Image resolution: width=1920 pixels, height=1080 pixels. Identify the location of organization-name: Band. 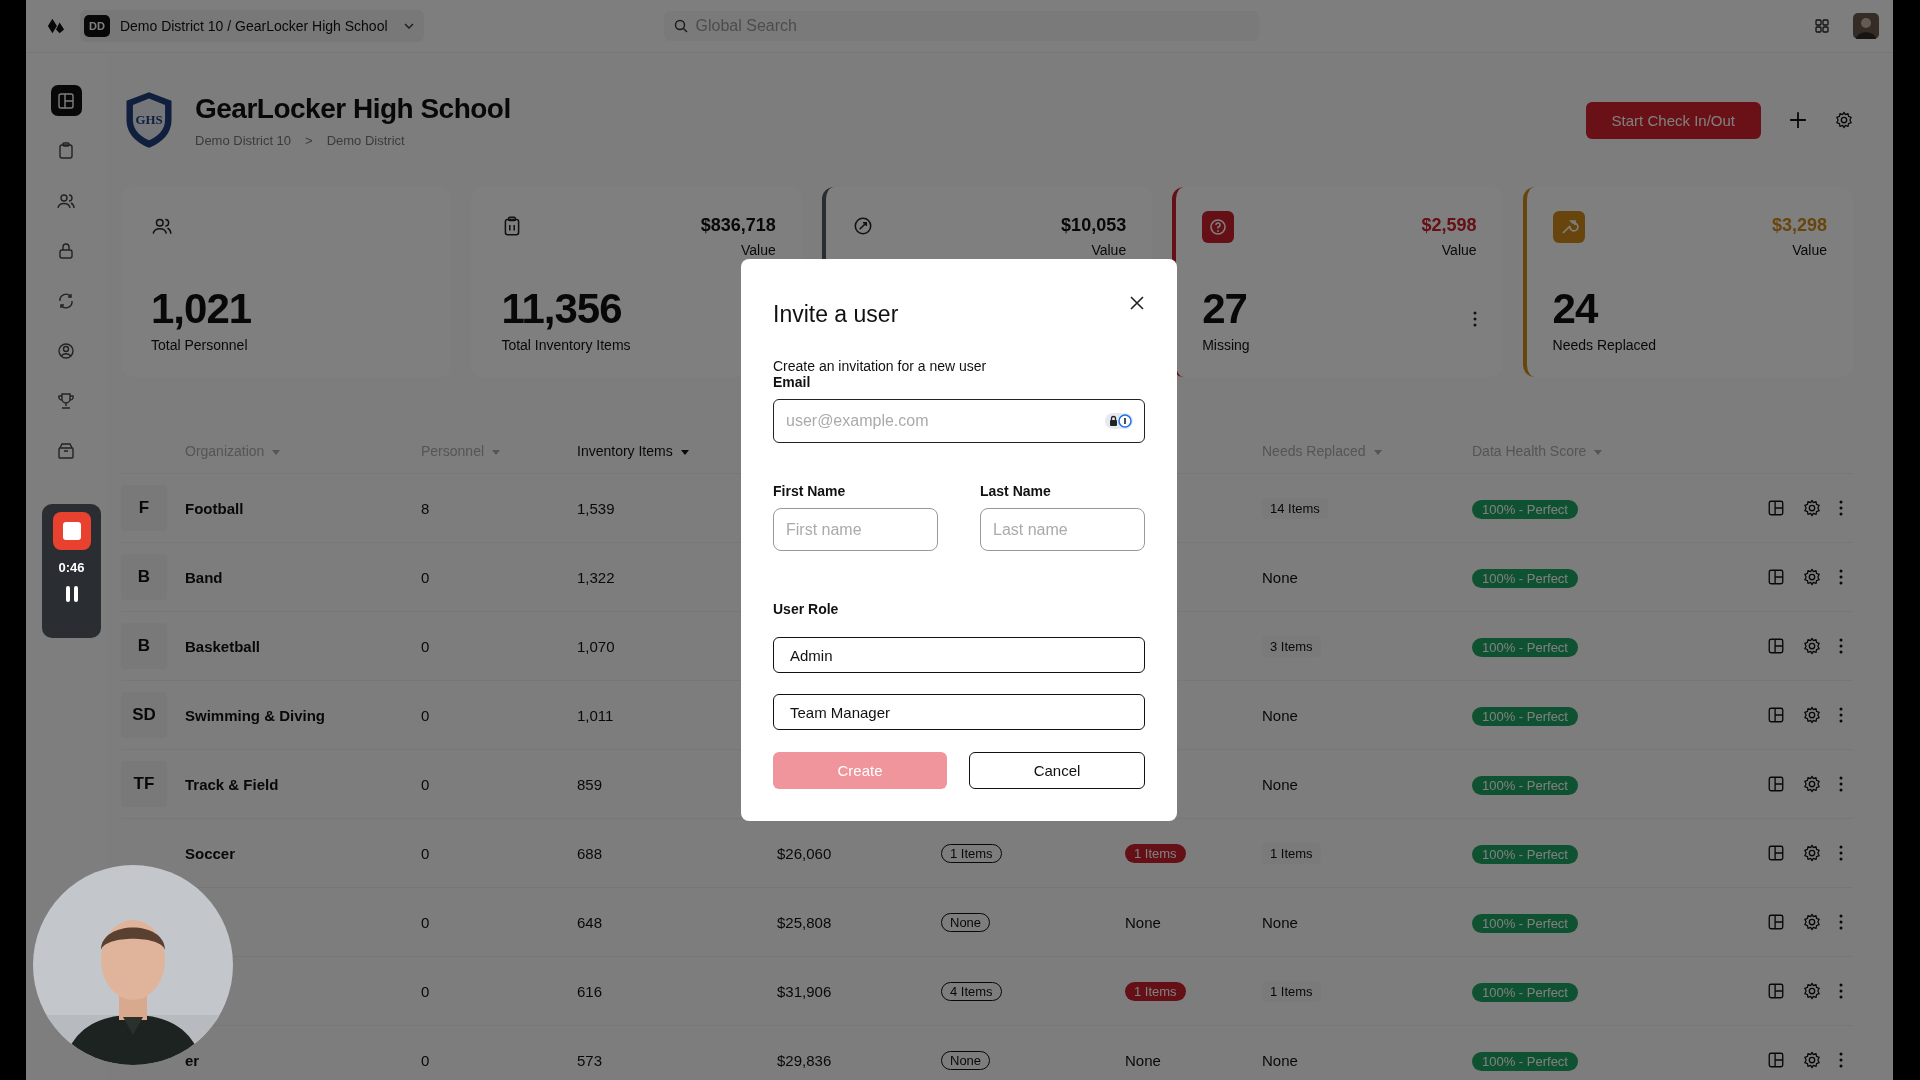
(204, 577).